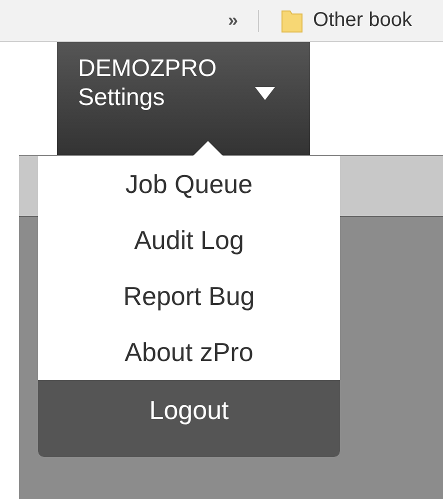 Image resolution: width=443 pixels, height=499 pixels. What do you see at coordinates (292, 20) in the screenshot?
I see `folder-icon` at bounding box center [292, 20].